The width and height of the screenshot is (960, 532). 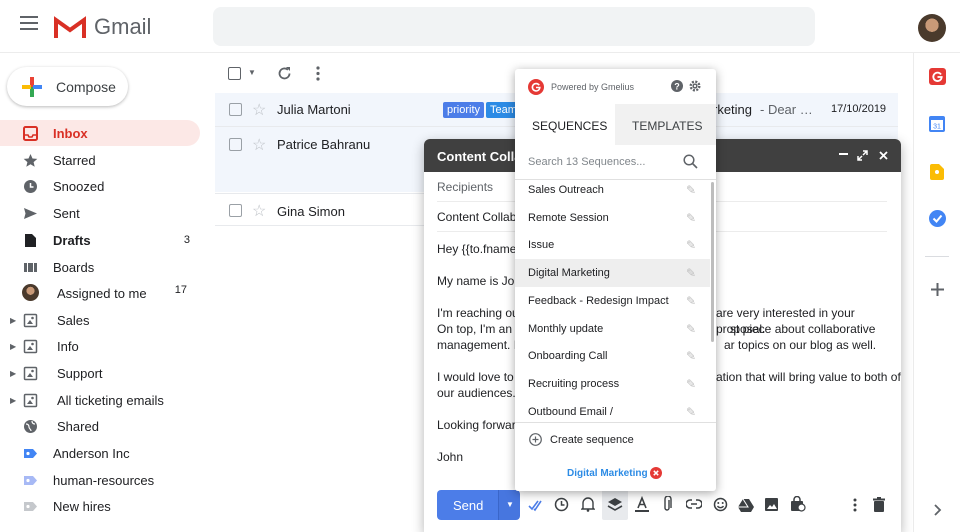 What do you see at coordinates (284, 73) in the screenshot?
I see `refresh-icon` at bounding box center [284, 73].